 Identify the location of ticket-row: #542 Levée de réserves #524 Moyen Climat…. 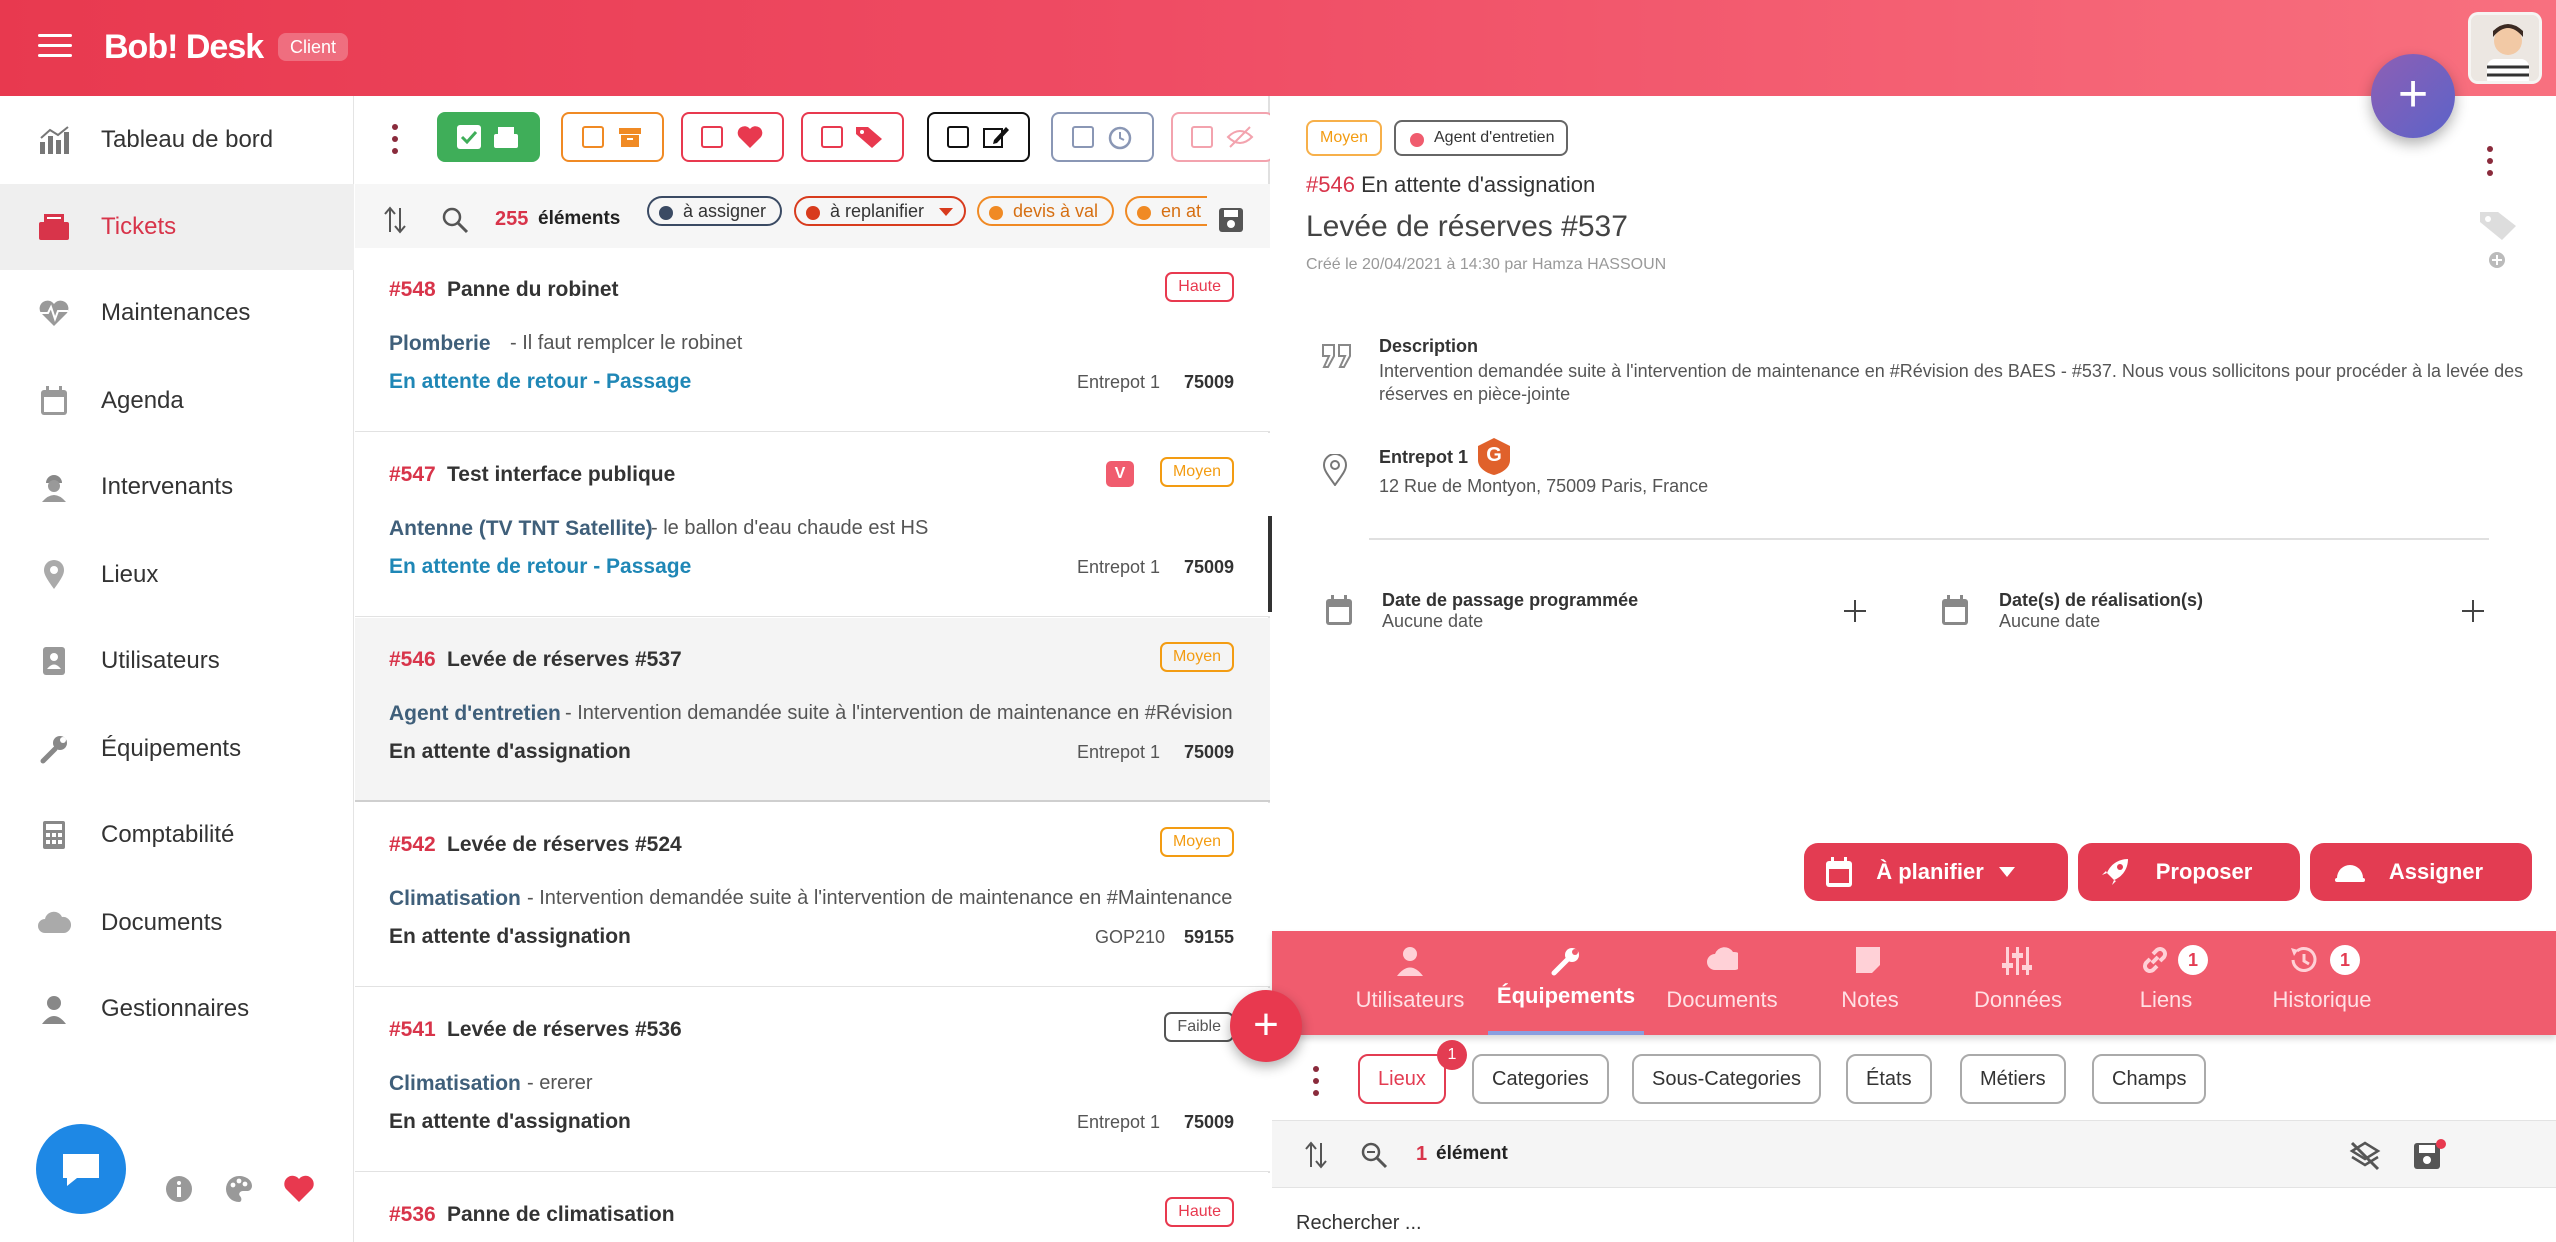
(812, 895).